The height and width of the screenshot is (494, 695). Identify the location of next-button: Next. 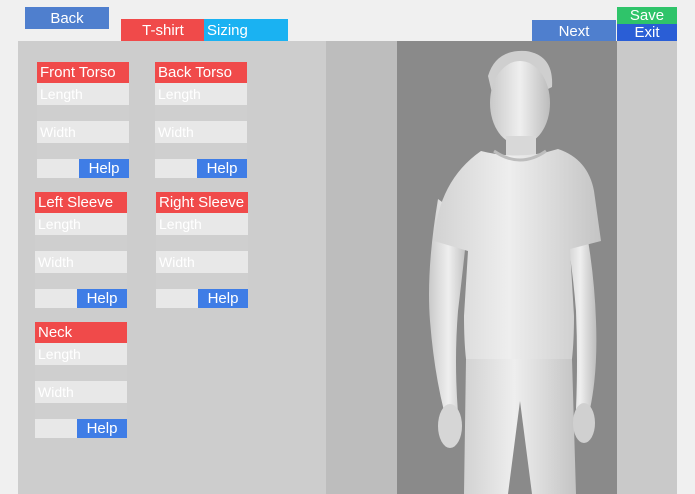
(574, 31).